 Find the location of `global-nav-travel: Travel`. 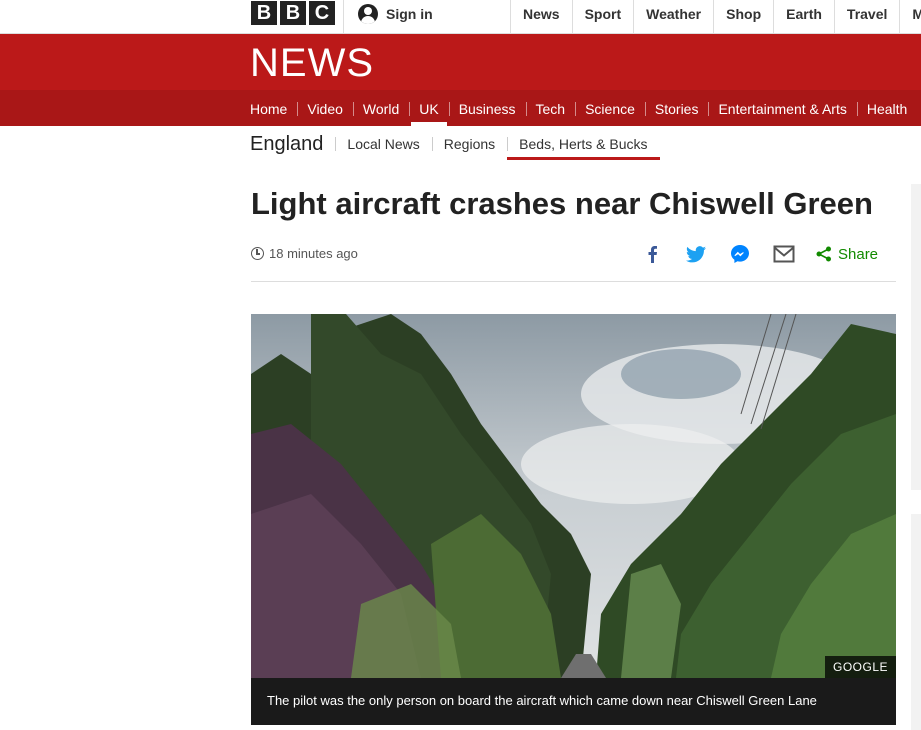

global-nav-travel: Travel is located at coordinates (866, 17).